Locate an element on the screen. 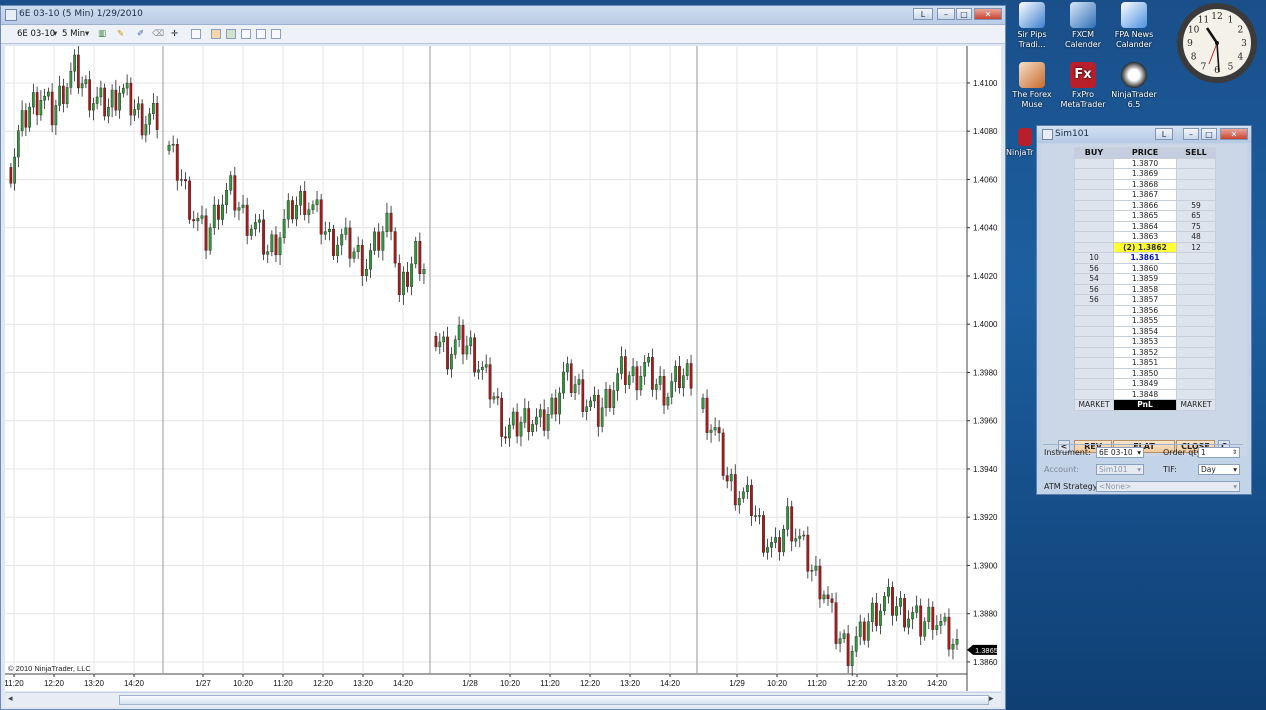  price-cell: 1.3853 is located at coordinates (1145, 342).